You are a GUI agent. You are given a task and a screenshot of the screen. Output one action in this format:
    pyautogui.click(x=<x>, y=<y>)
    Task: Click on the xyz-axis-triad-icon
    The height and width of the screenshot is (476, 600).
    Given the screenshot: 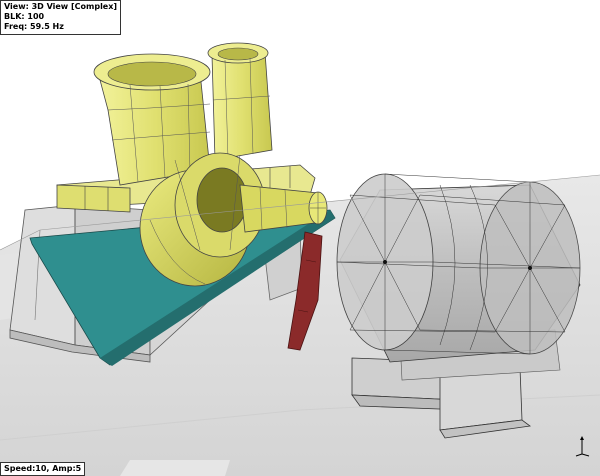 What is the action you would take?
    pyautogui.click(x=582, y=446)
    